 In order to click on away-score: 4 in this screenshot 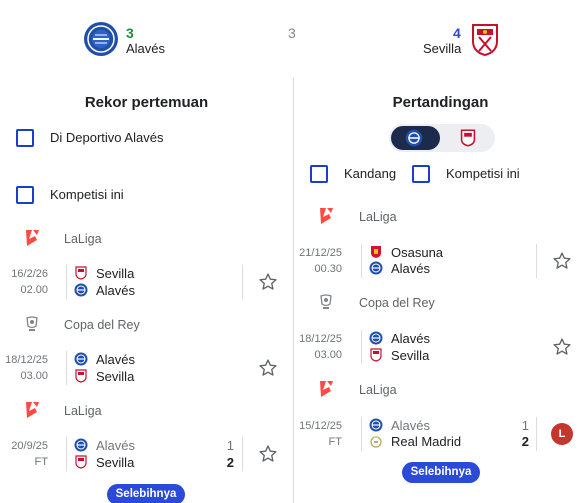, I will do `click(457, 33)`.